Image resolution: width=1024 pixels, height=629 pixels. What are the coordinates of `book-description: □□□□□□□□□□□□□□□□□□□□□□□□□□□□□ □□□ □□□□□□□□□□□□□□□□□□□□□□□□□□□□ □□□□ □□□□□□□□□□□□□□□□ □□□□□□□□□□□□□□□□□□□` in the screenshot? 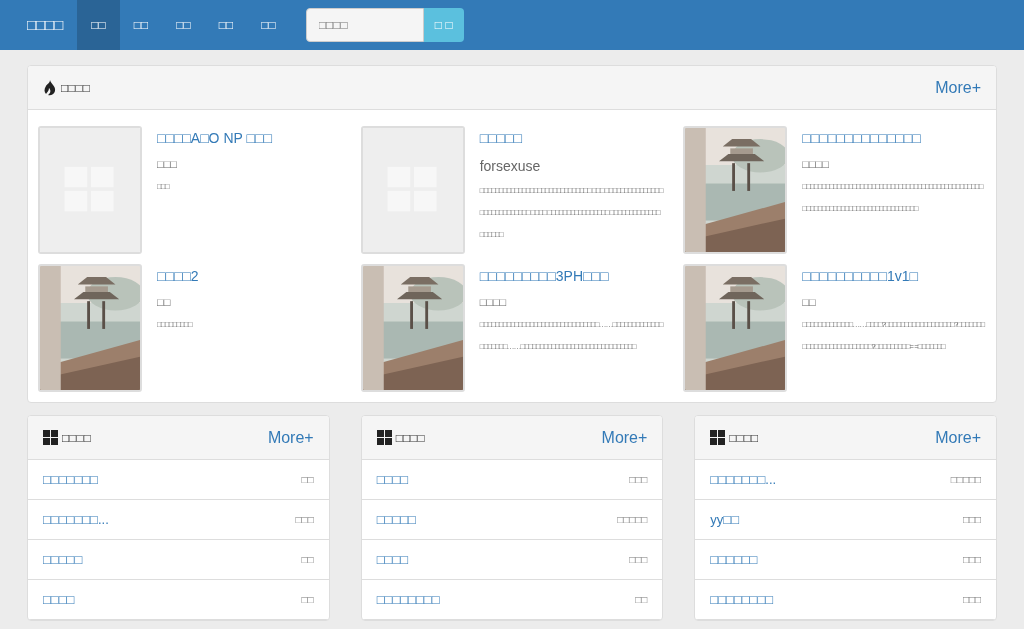 It's located at (571, 213).